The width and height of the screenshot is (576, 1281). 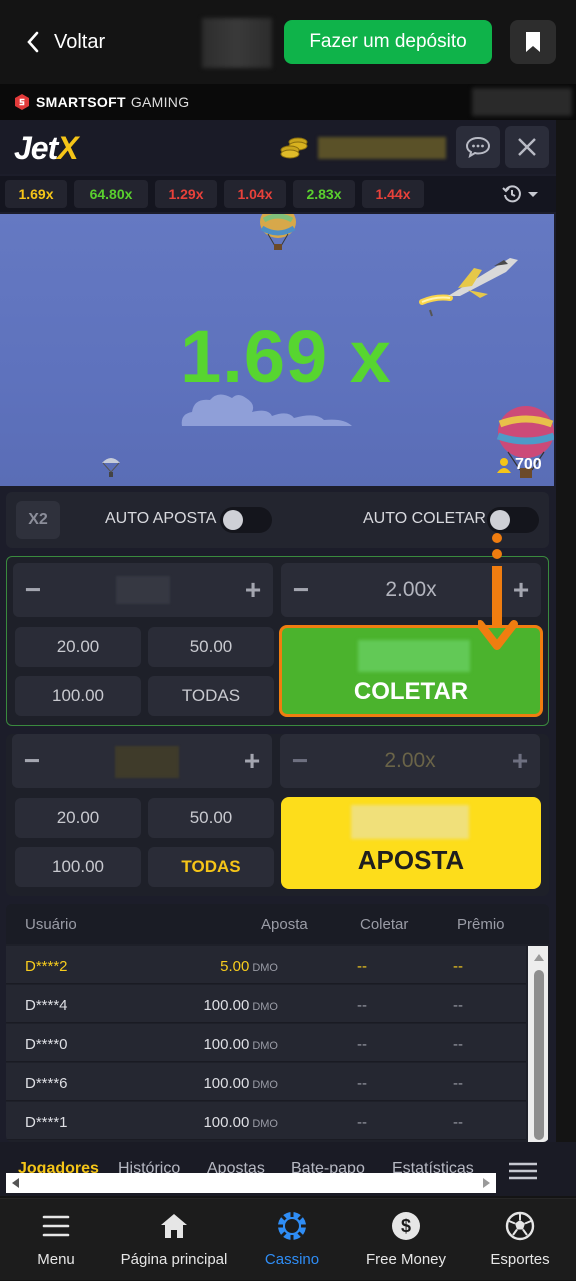 I want to click on history-chip: 2.83x, so click(x=324, y=194).